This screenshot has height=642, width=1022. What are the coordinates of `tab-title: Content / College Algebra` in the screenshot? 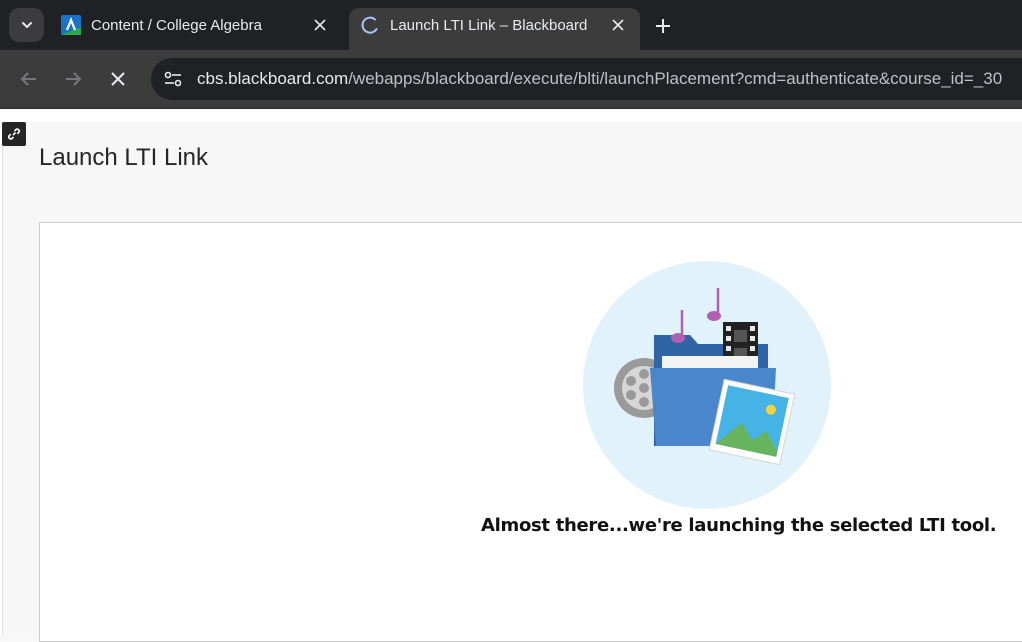 It's located at (176, 25).